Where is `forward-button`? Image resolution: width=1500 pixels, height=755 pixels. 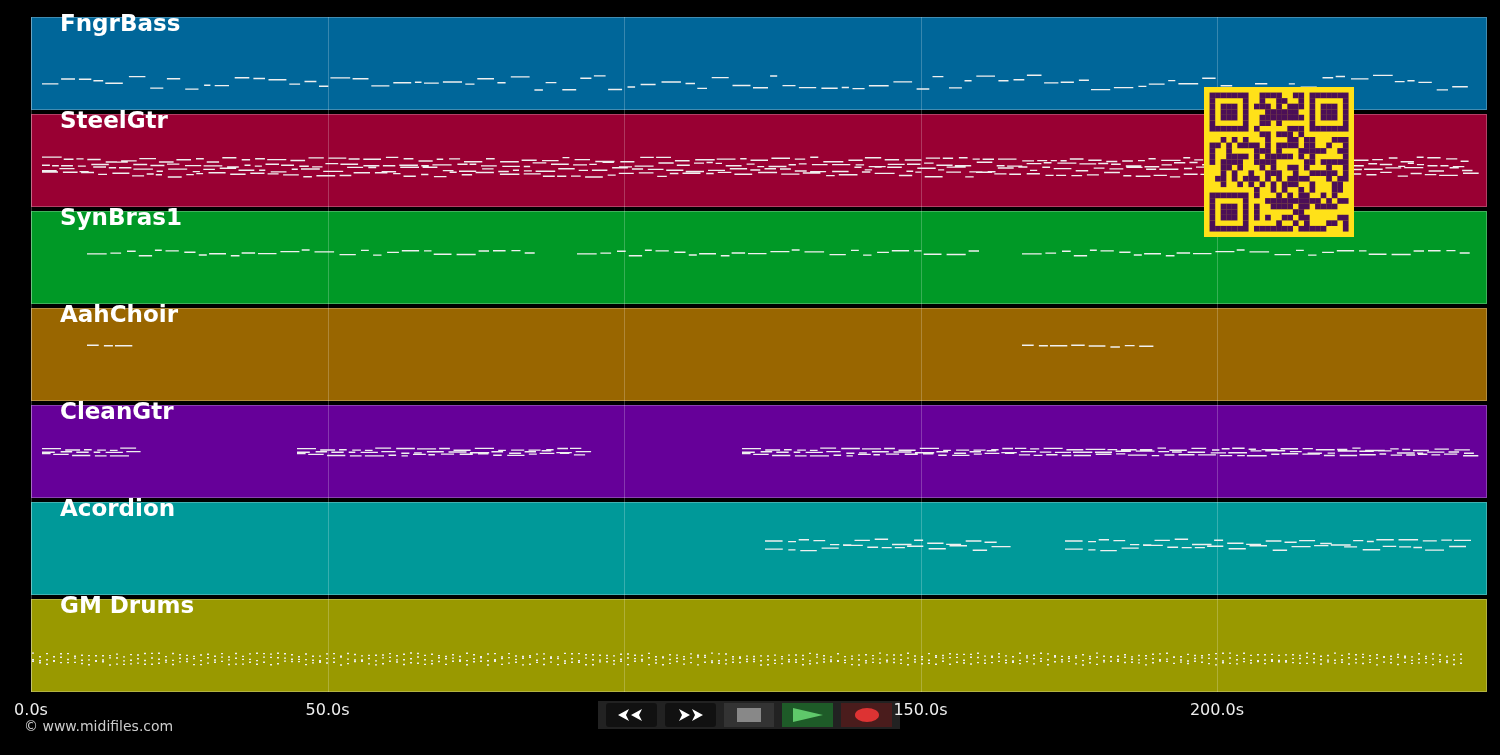
forward-button is located at coordinates (690, 715).